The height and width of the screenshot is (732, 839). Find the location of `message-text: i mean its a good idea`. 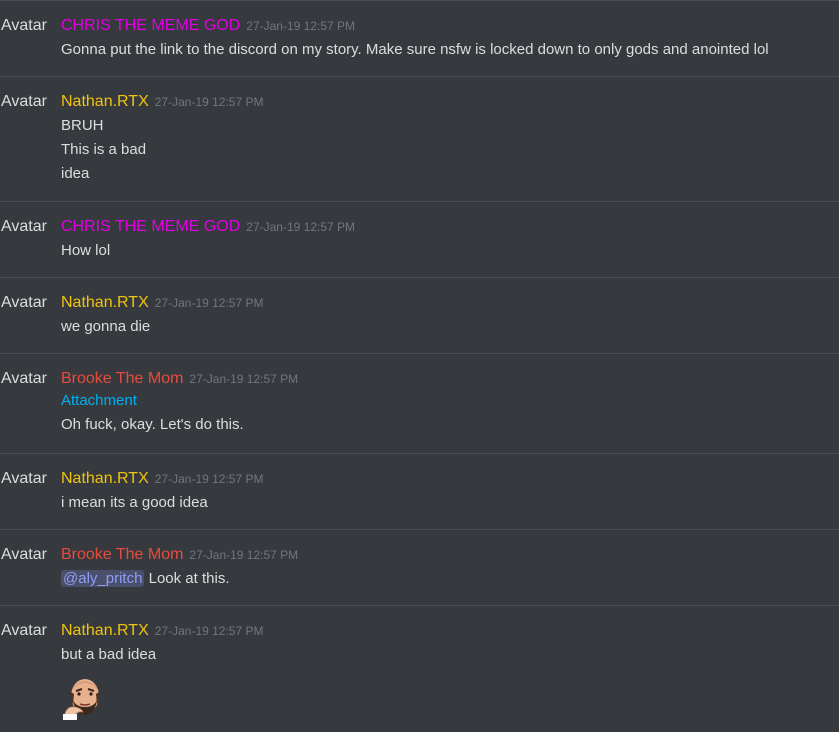

message-text: i mean its a good idea is located at coordinates (134, 502).